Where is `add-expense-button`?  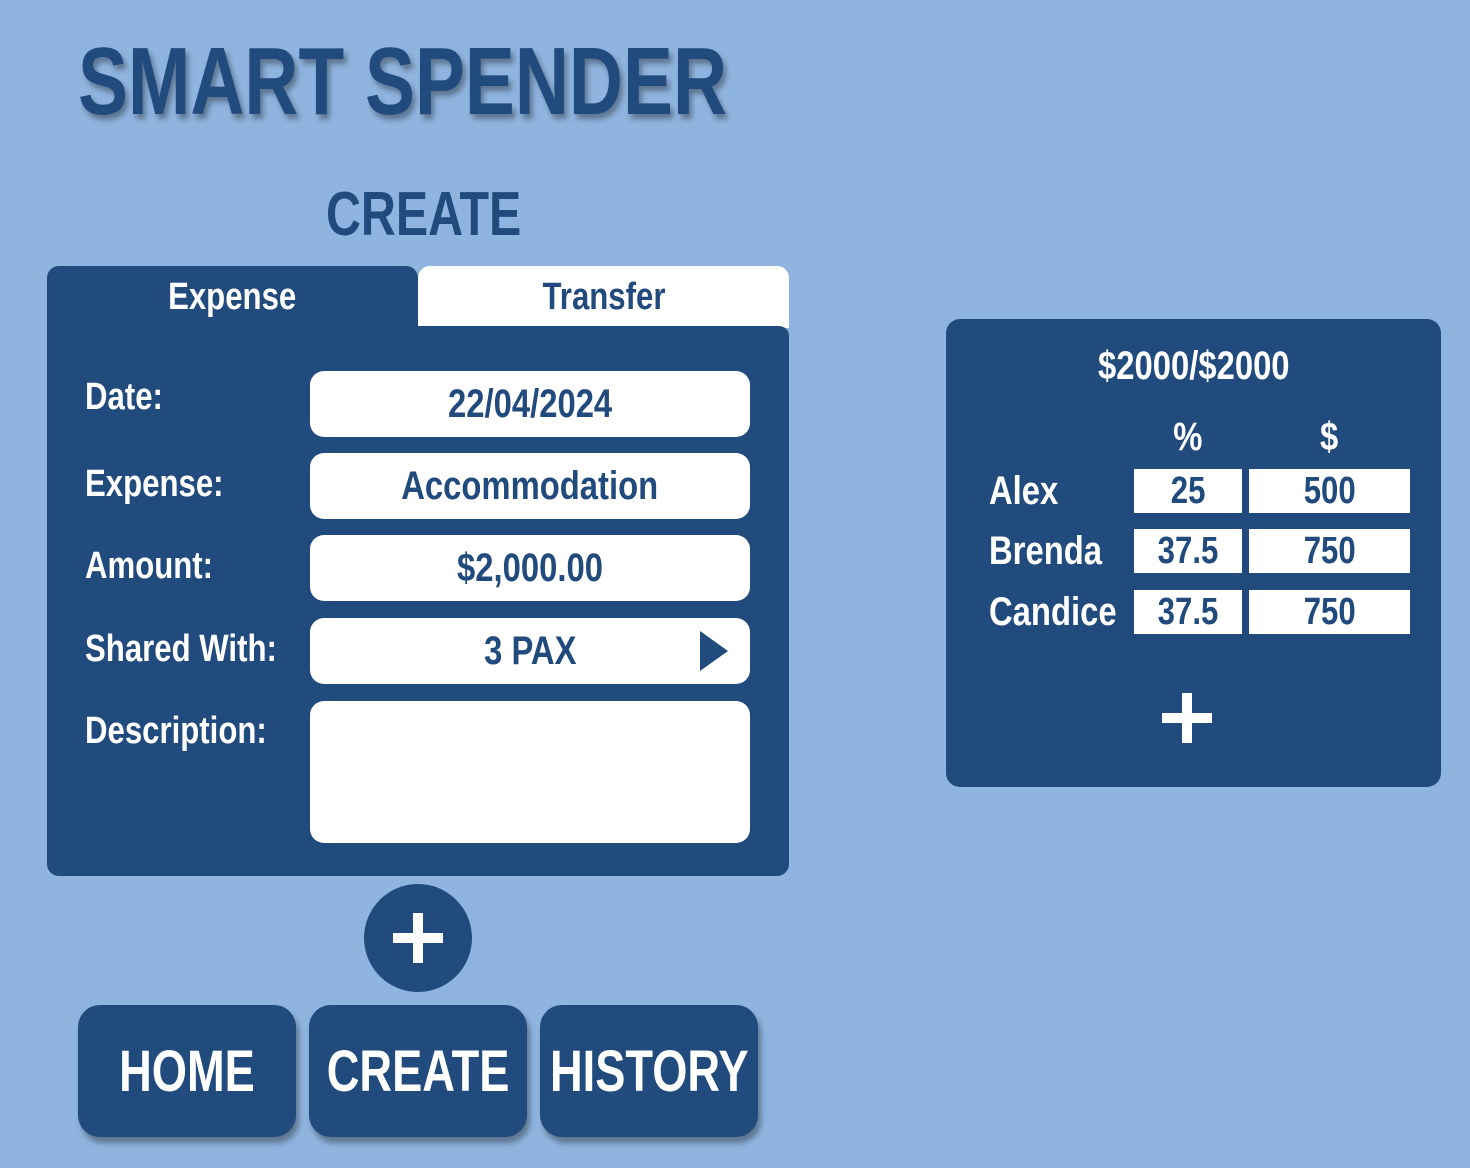
add-expense-button is located at coordinates (418, 938).